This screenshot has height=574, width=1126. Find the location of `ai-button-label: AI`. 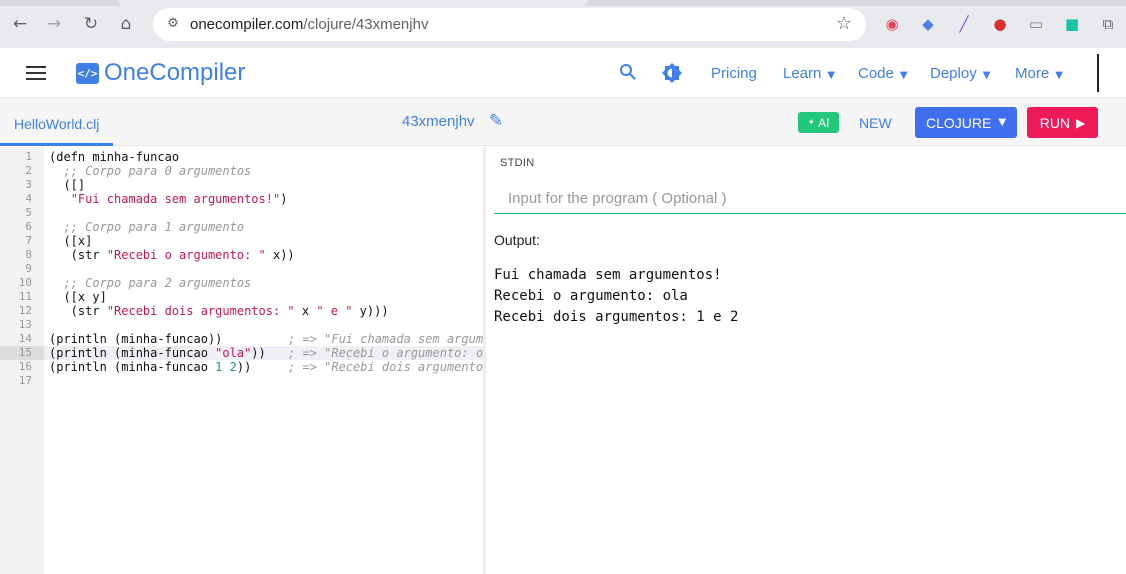

ai-button-label: AI is located at coordinates (824, 122).